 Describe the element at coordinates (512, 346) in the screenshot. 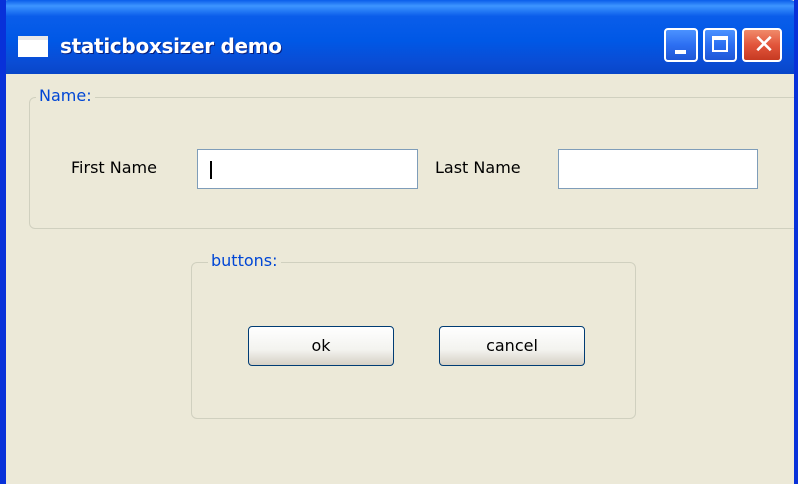

I see `cancel-button: cancel` at that location.